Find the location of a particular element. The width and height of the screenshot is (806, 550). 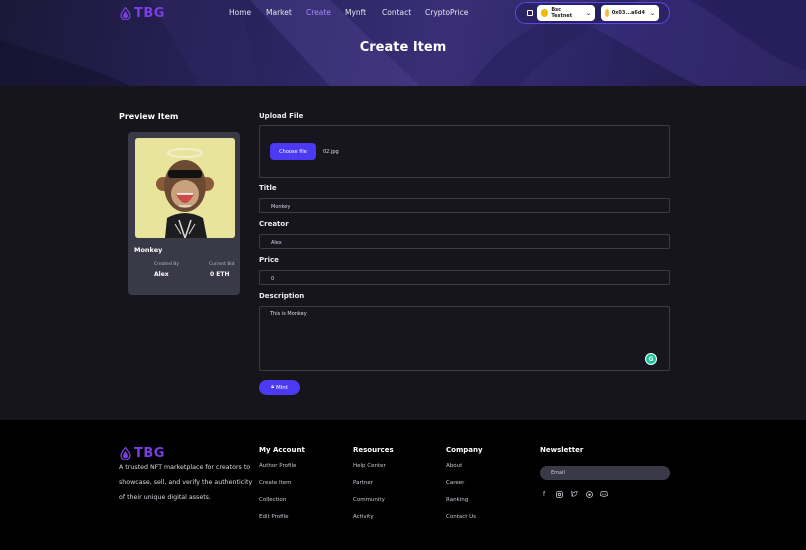

footer-link-create-item: Create Item is located at coordinates (275, 483).